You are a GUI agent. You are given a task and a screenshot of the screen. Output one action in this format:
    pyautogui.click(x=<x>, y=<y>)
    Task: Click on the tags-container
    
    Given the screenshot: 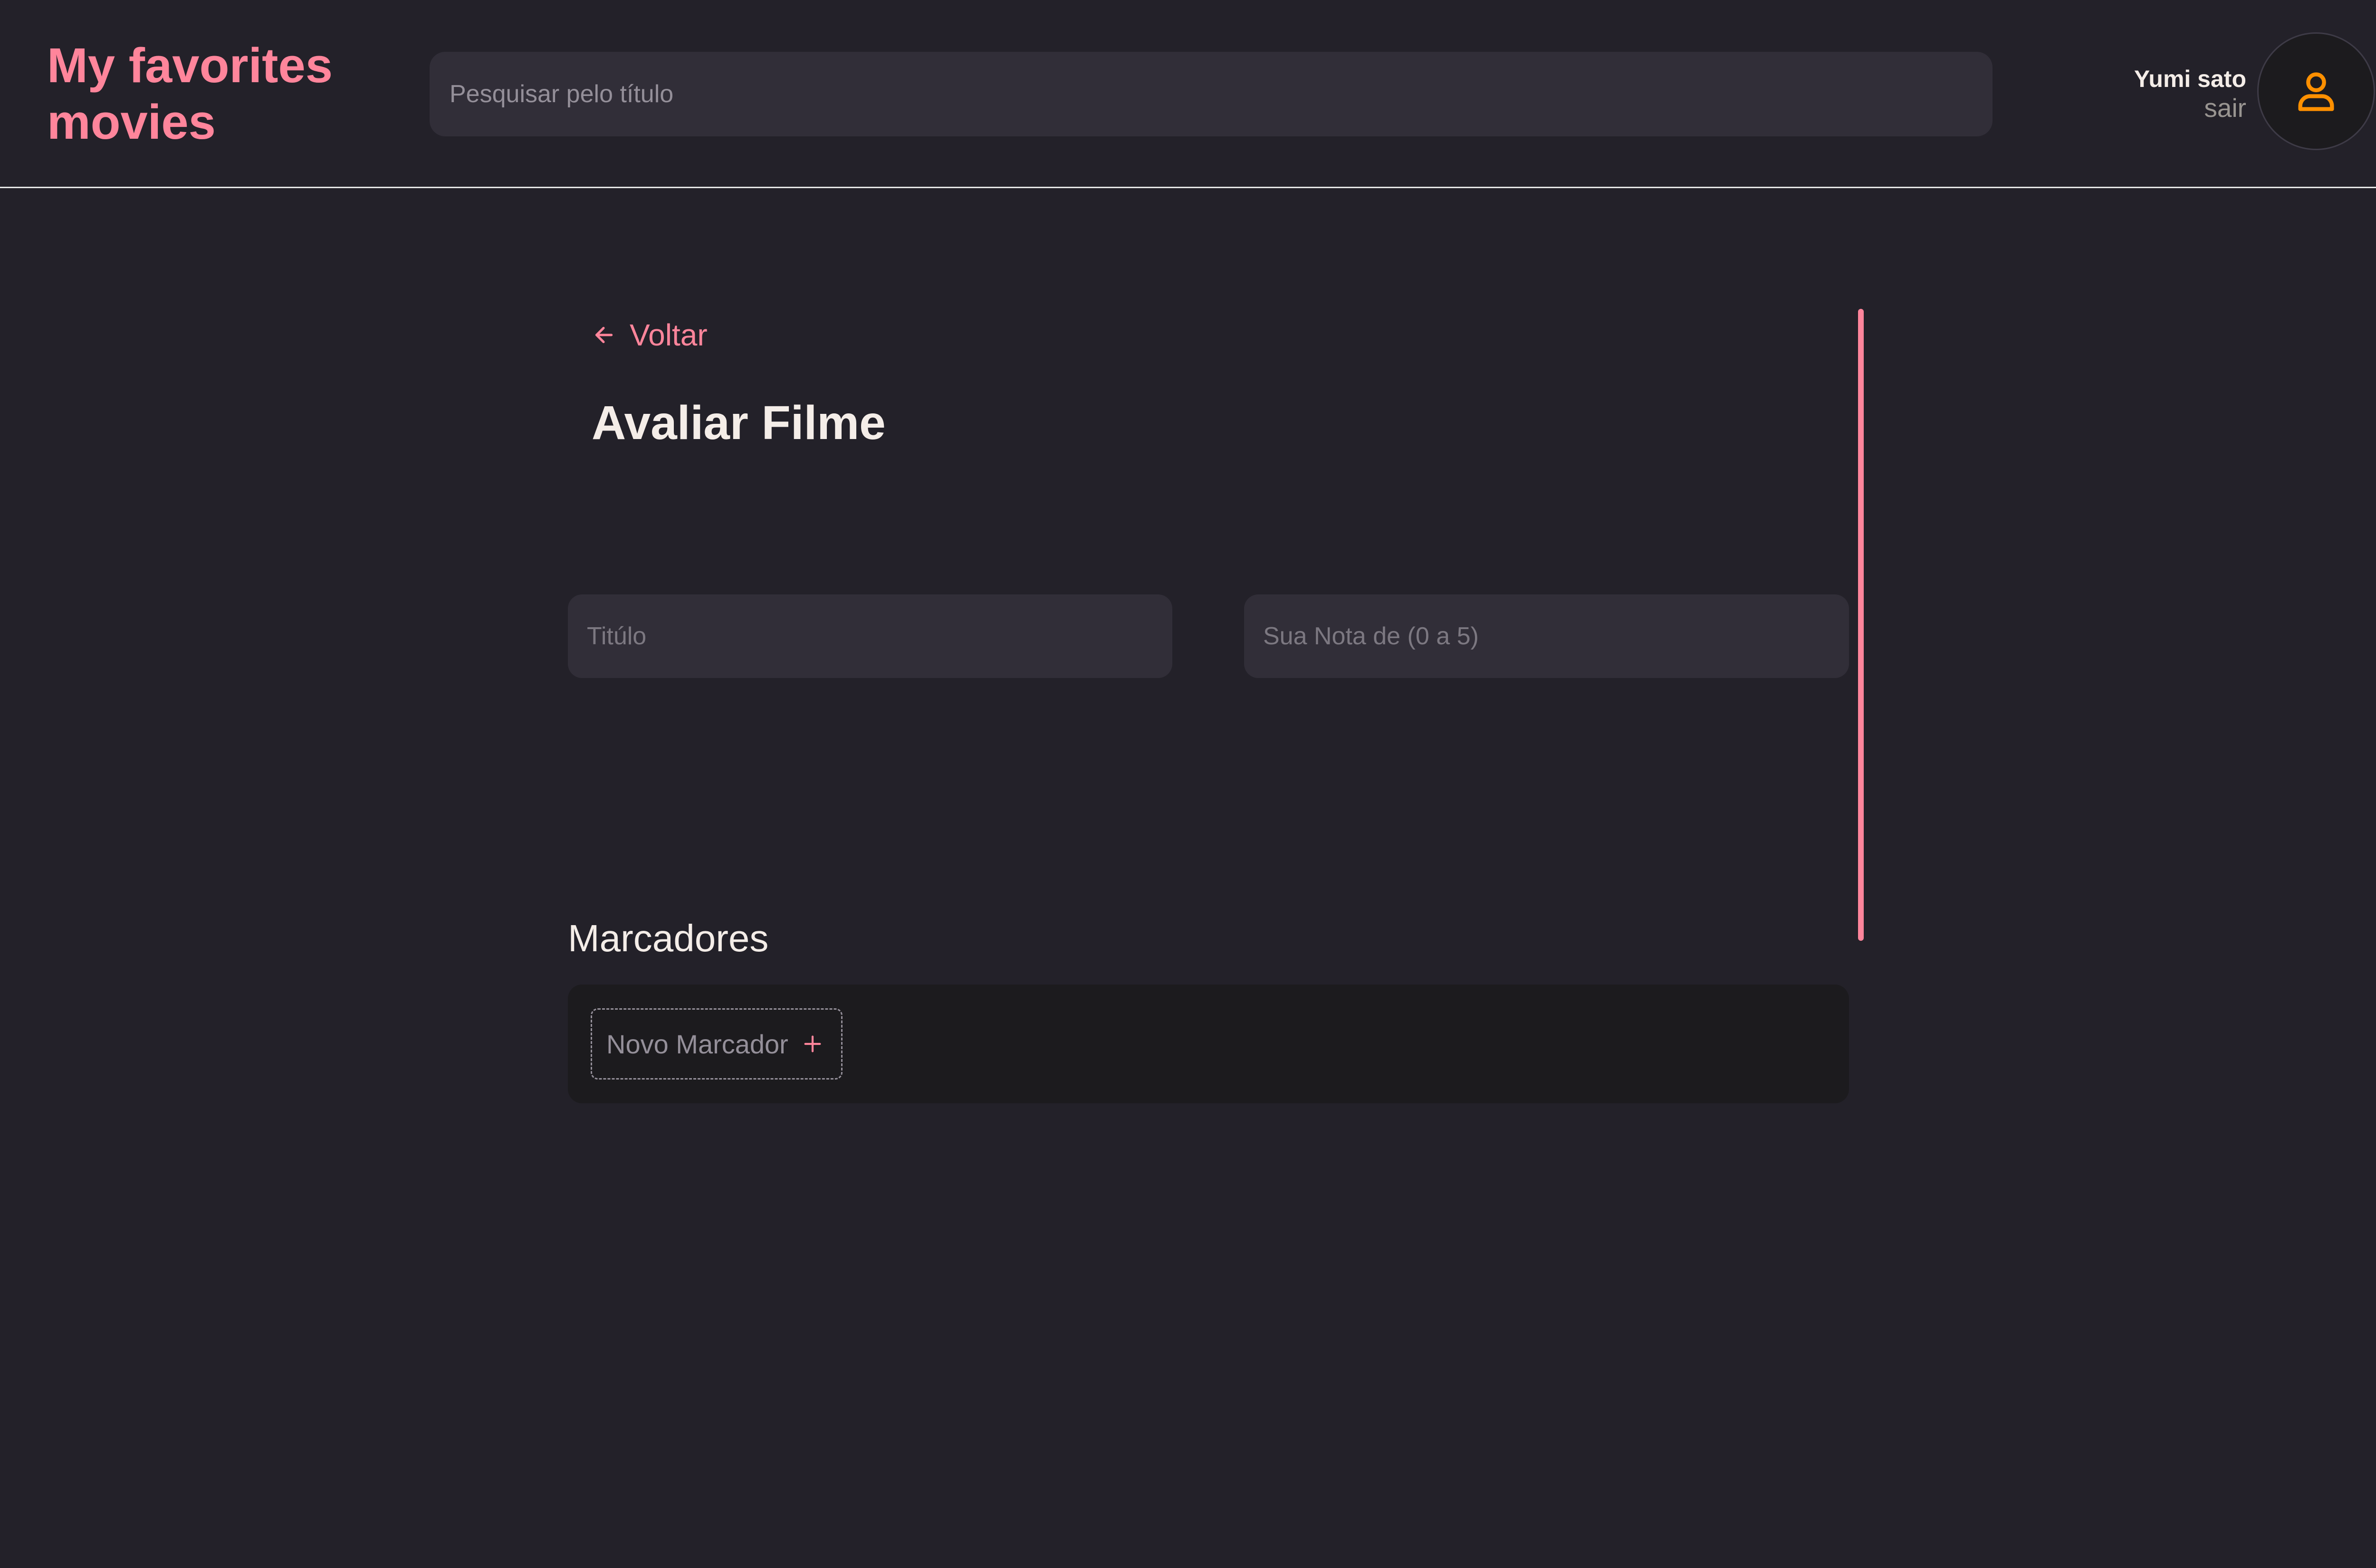 What is the action you would take?
    pyautogui.click(x=1208, y=1044)
    